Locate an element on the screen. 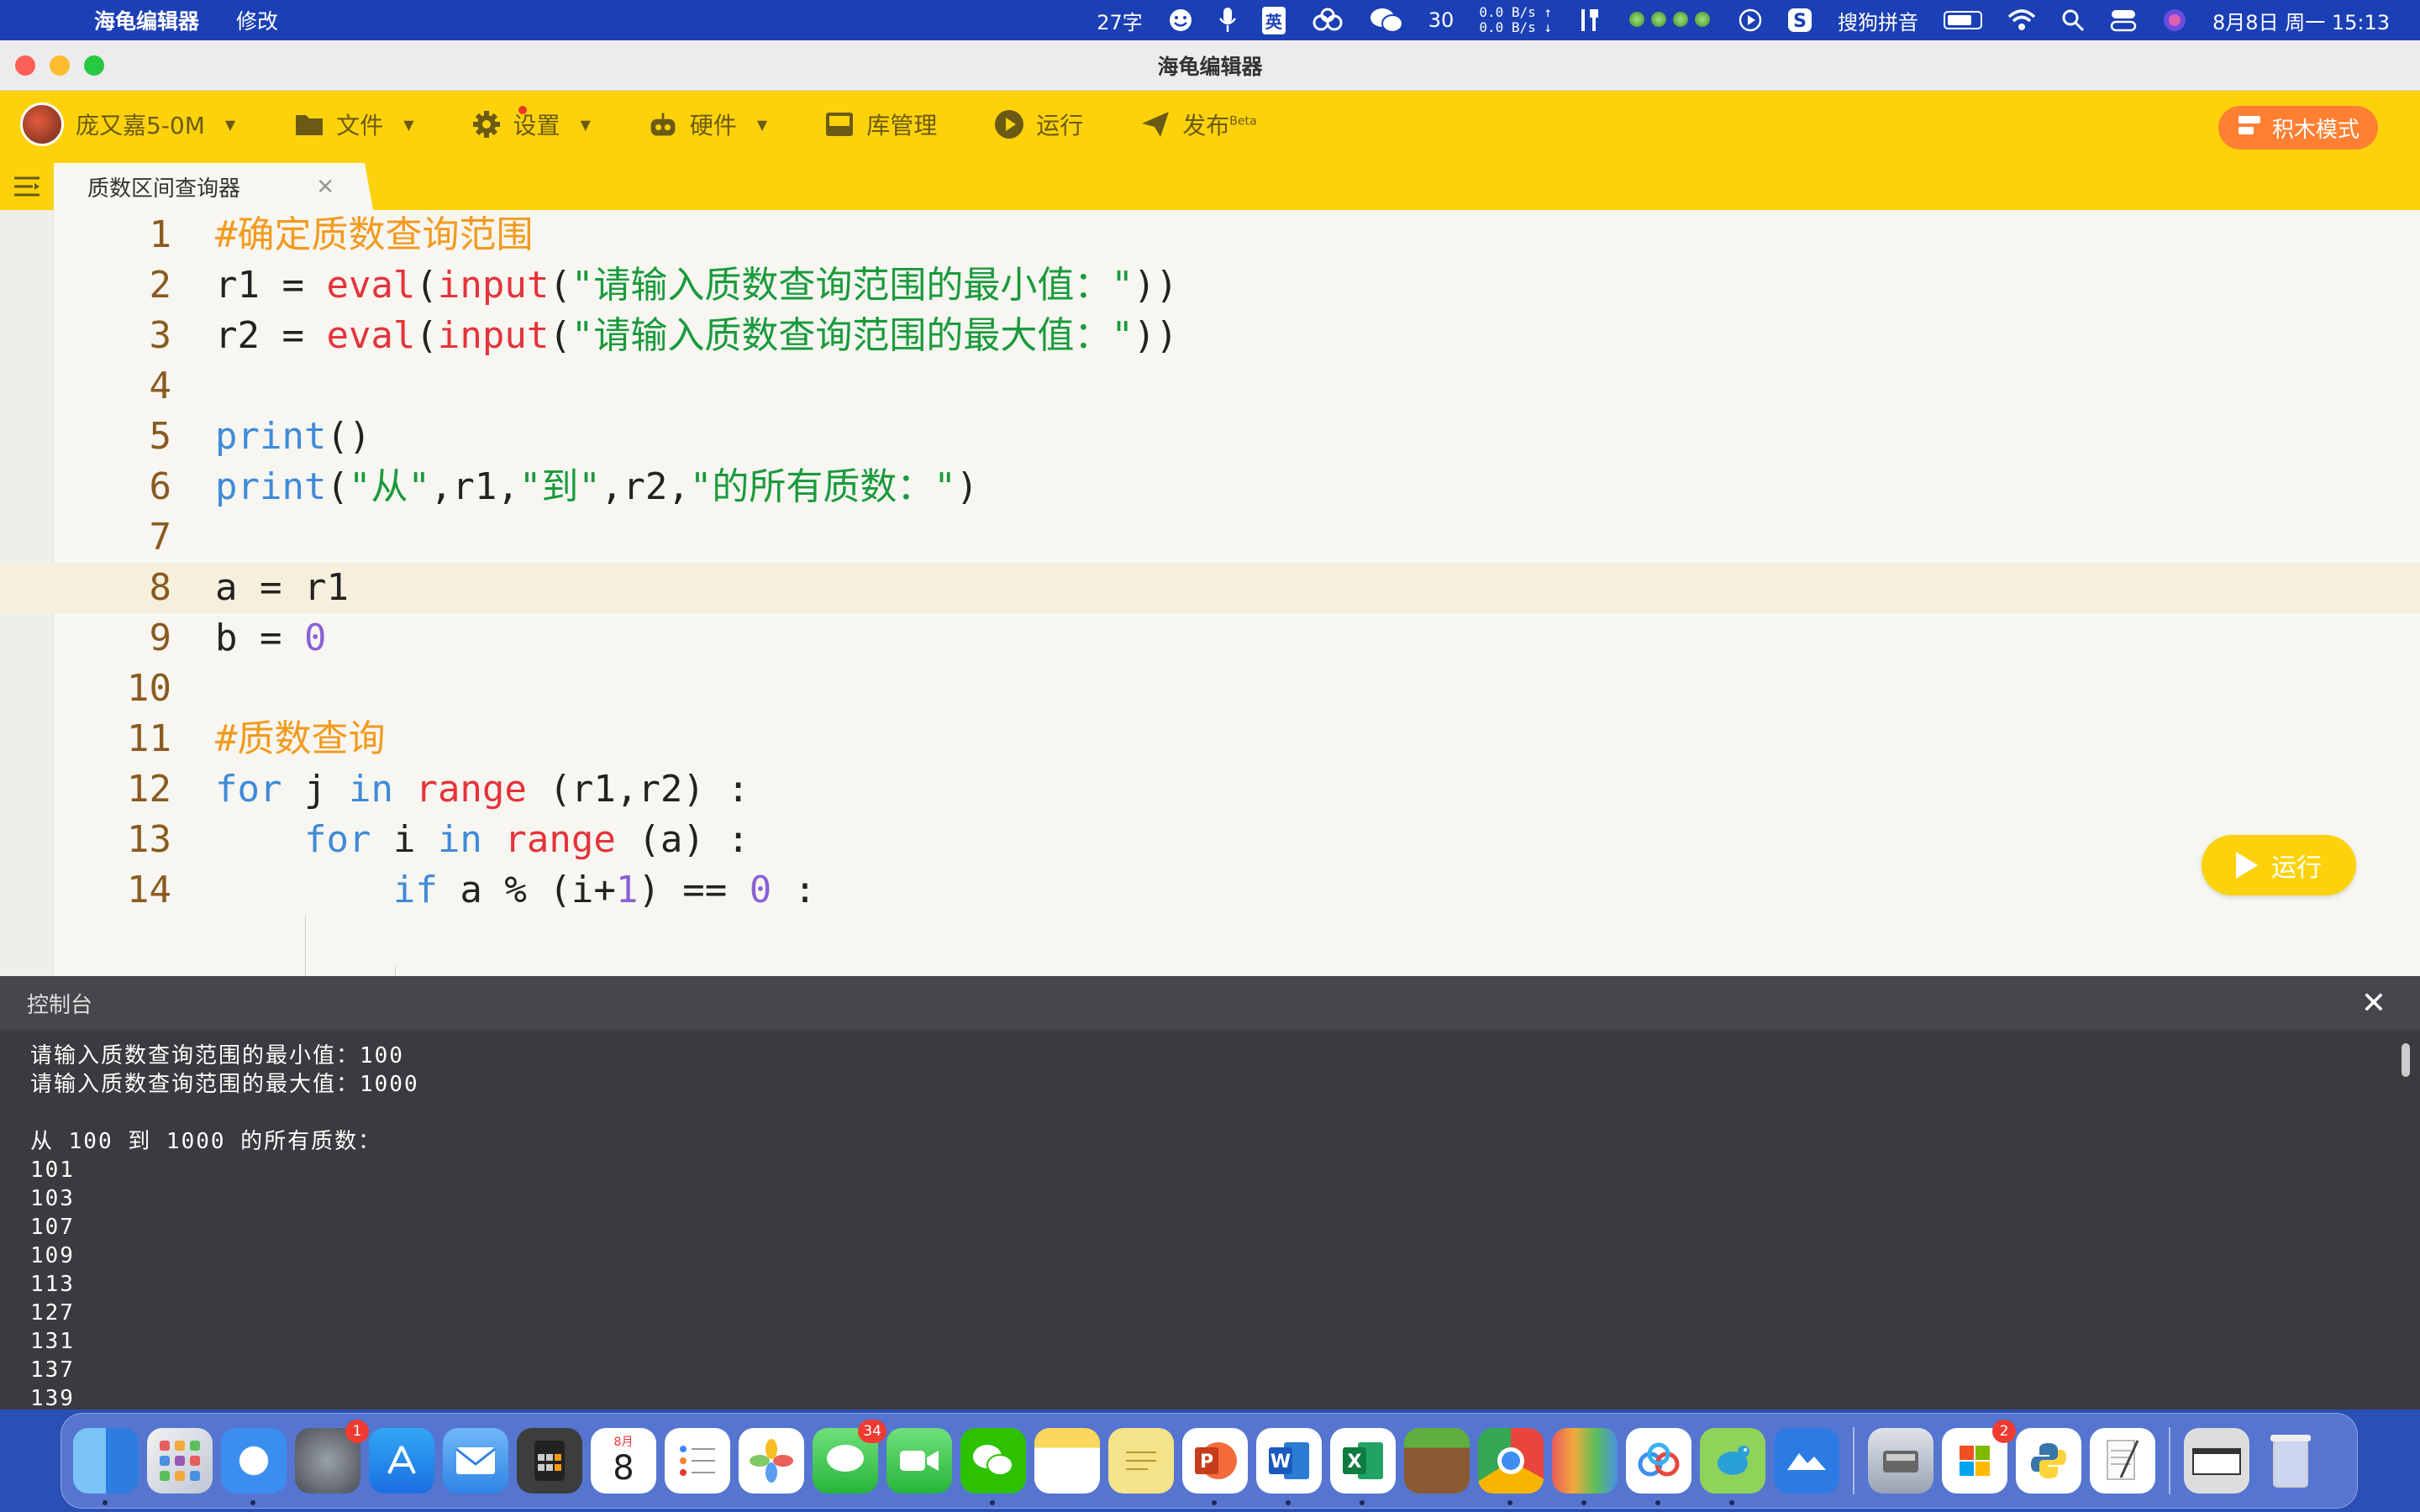 The image size is (2420, 1512). powerpoint-icon: P is located at coordinates (1215, 1466).